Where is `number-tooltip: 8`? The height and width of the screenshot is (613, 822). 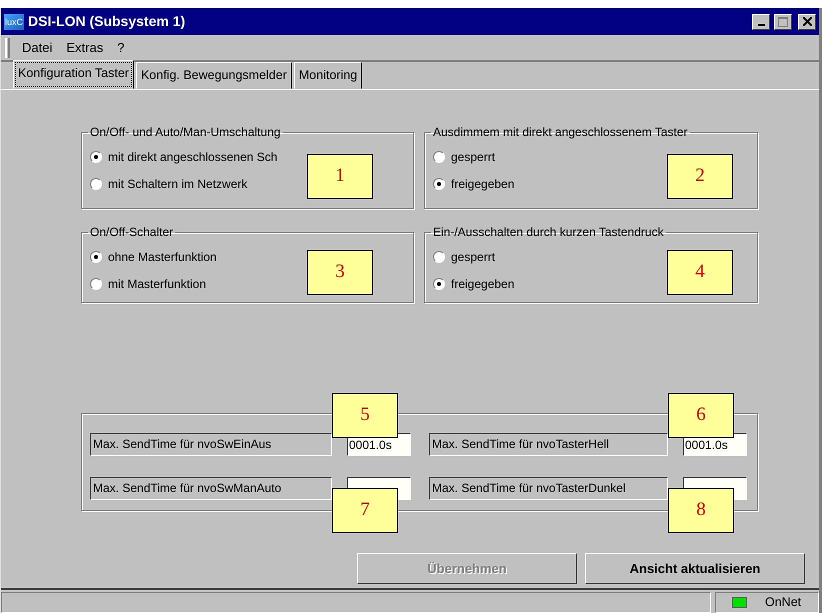 number-tooltip: 8 is located at coordinates (701, 510).